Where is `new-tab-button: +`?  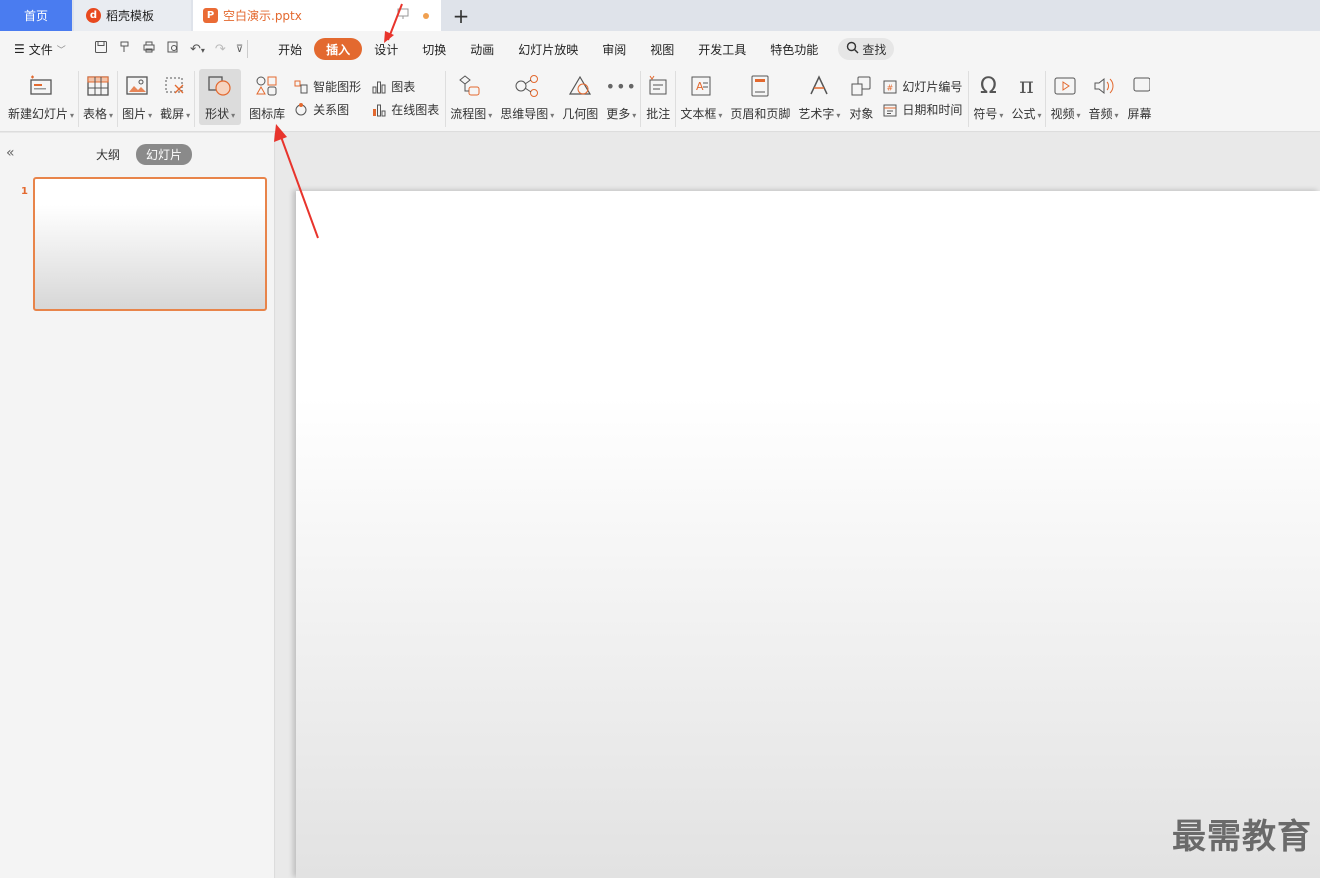 new-tab-button: + is located at coordinates (461, 15).